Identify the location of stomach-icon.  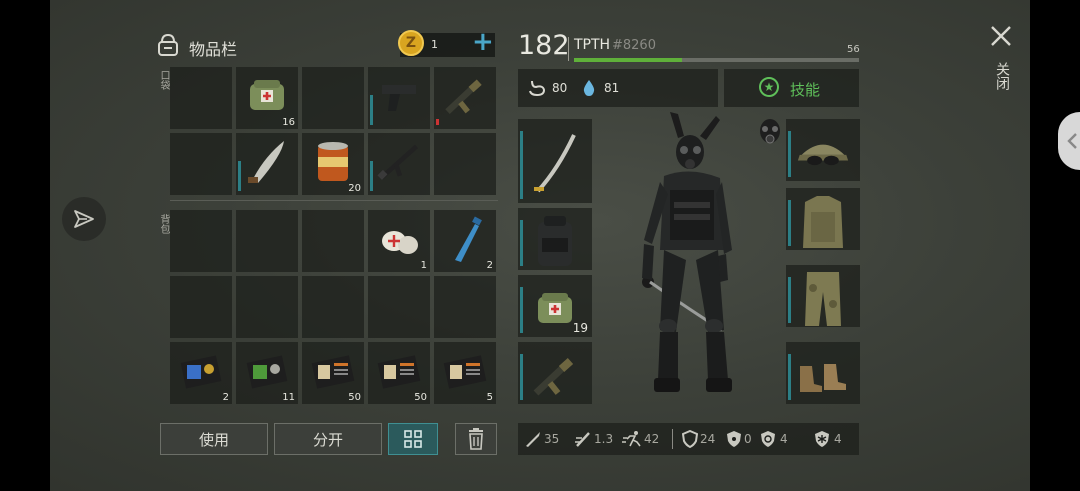
(537, 88).